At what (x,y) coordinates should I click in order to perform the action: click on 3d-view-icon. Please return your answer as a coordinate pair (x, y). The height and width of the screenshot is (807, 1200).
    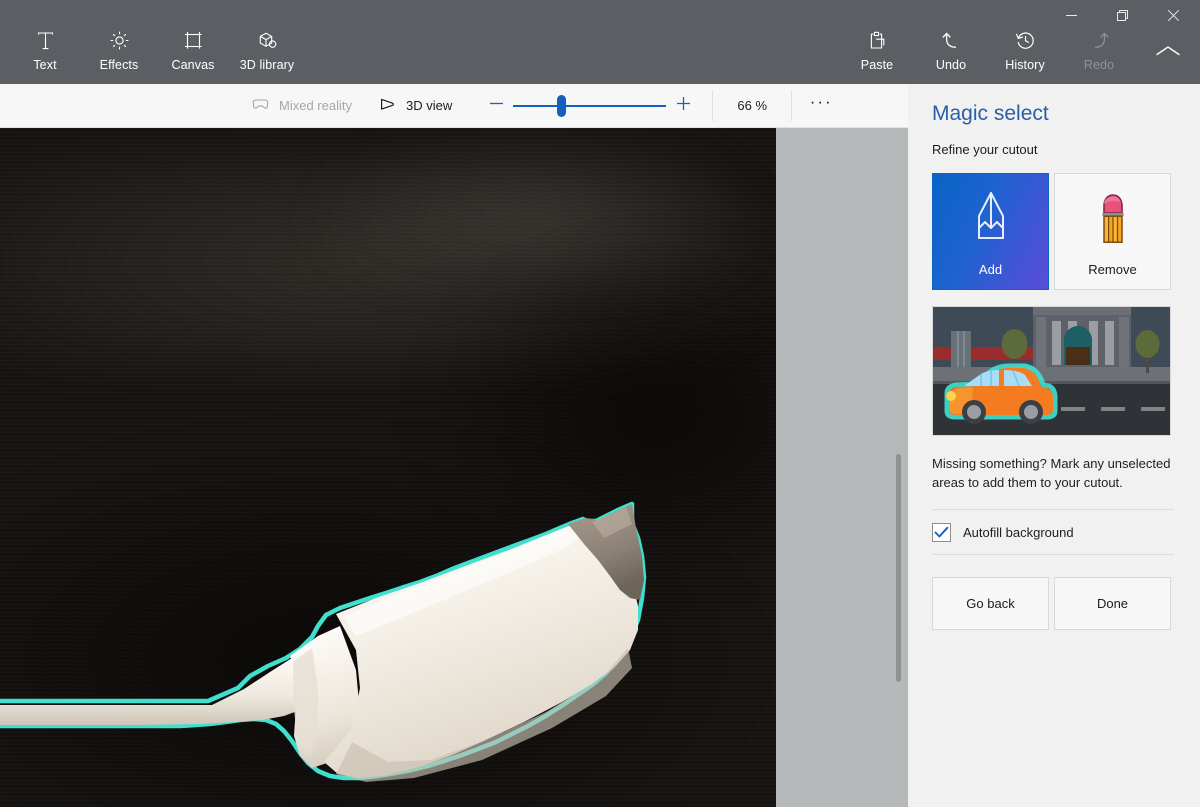
    Looking at the image, I should click on (387, 106).